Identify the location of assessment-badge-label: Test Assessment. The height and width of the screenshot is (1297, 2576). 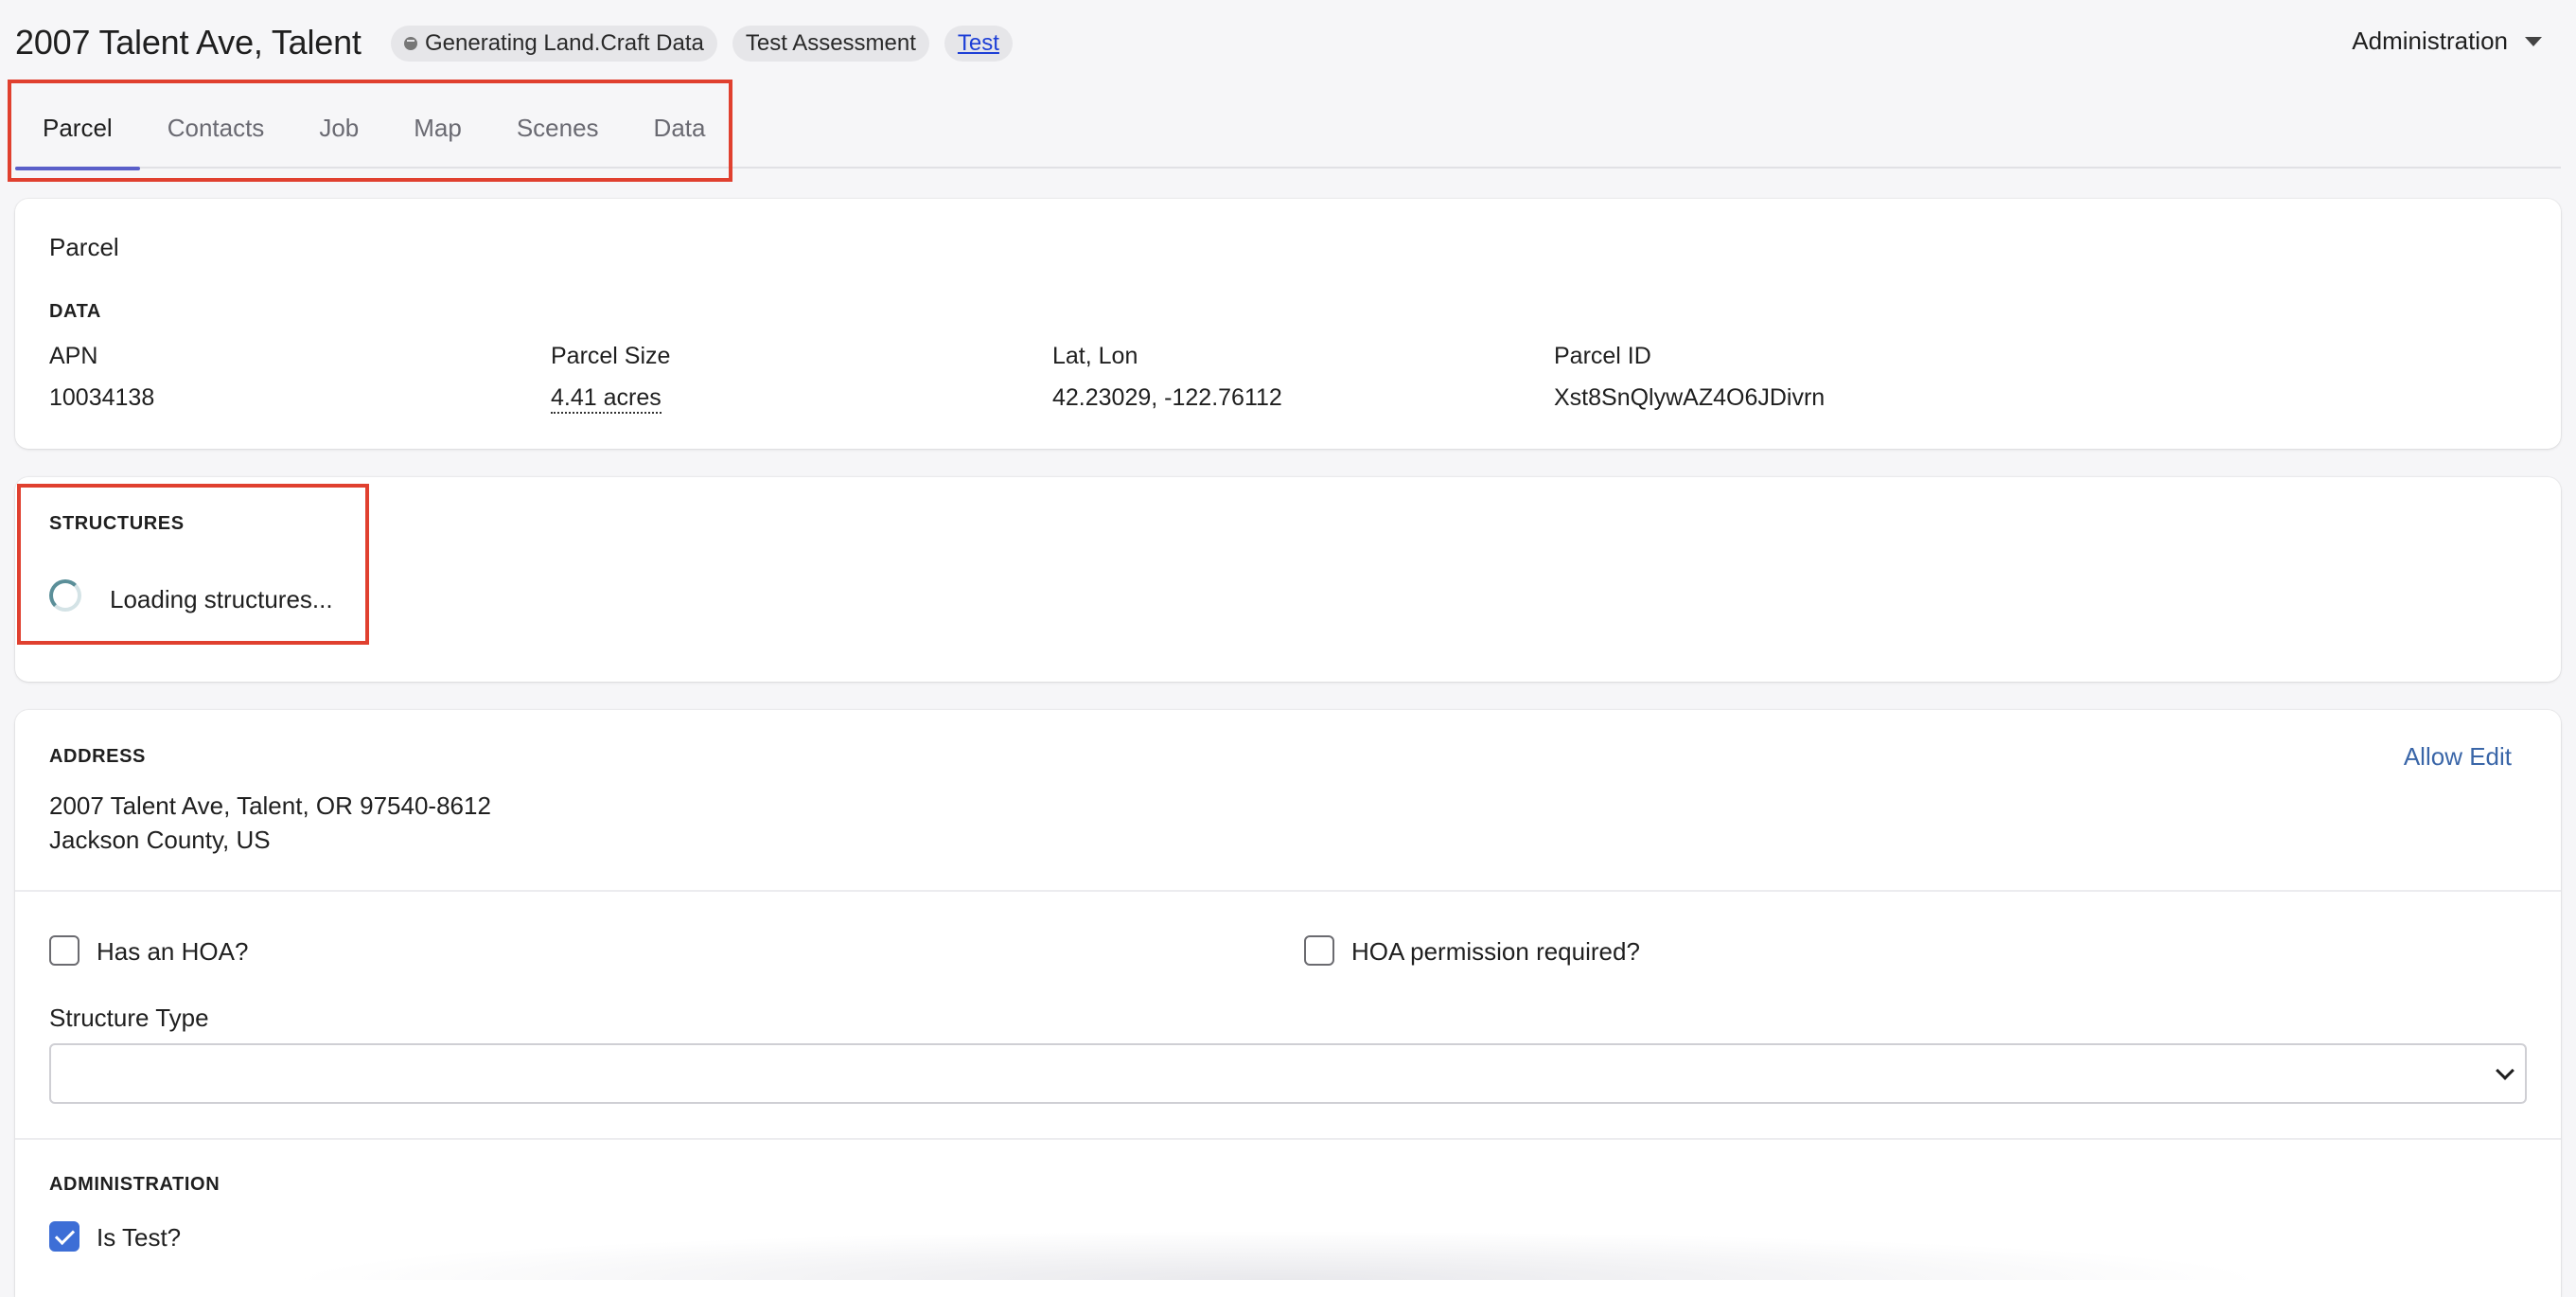
(830, 43).